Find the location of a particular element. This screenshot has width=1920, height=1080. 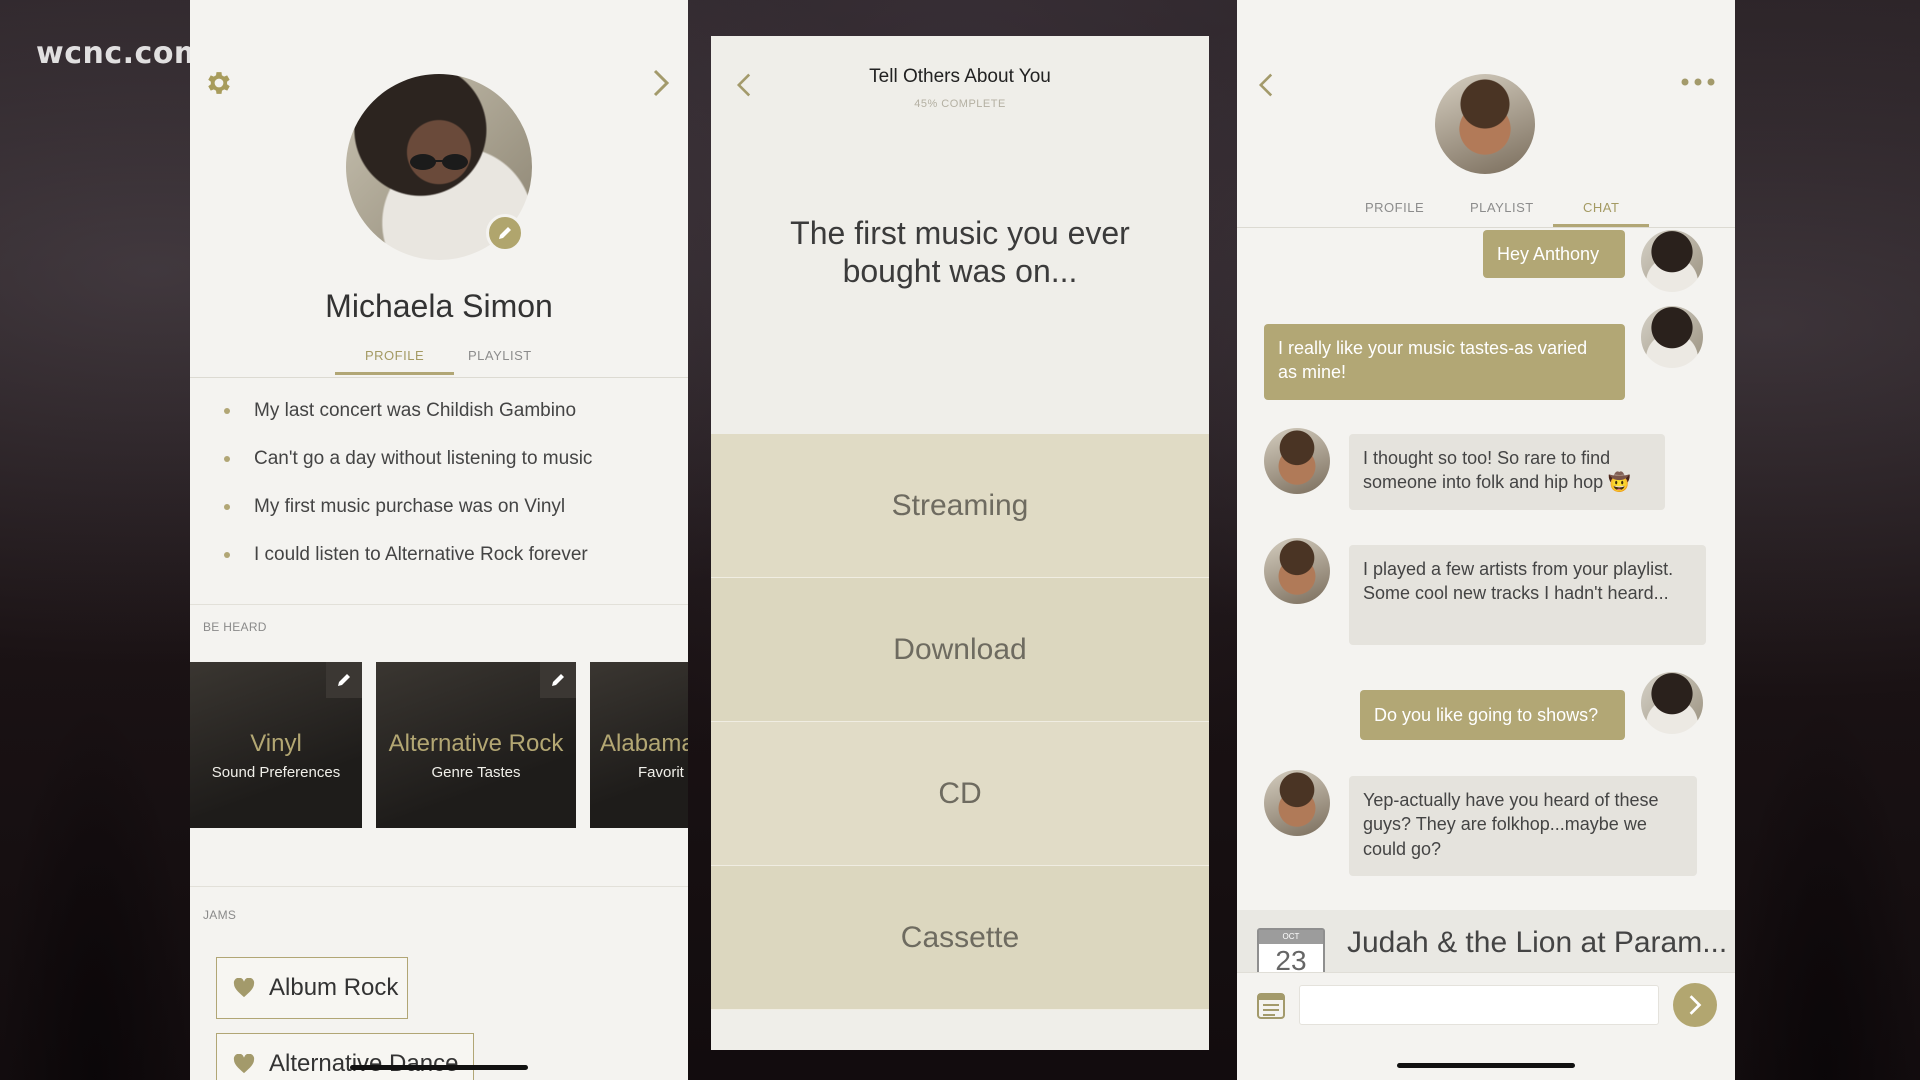

message-bubble-sent: Hey Anthony is located at coordinates (1554, 254).